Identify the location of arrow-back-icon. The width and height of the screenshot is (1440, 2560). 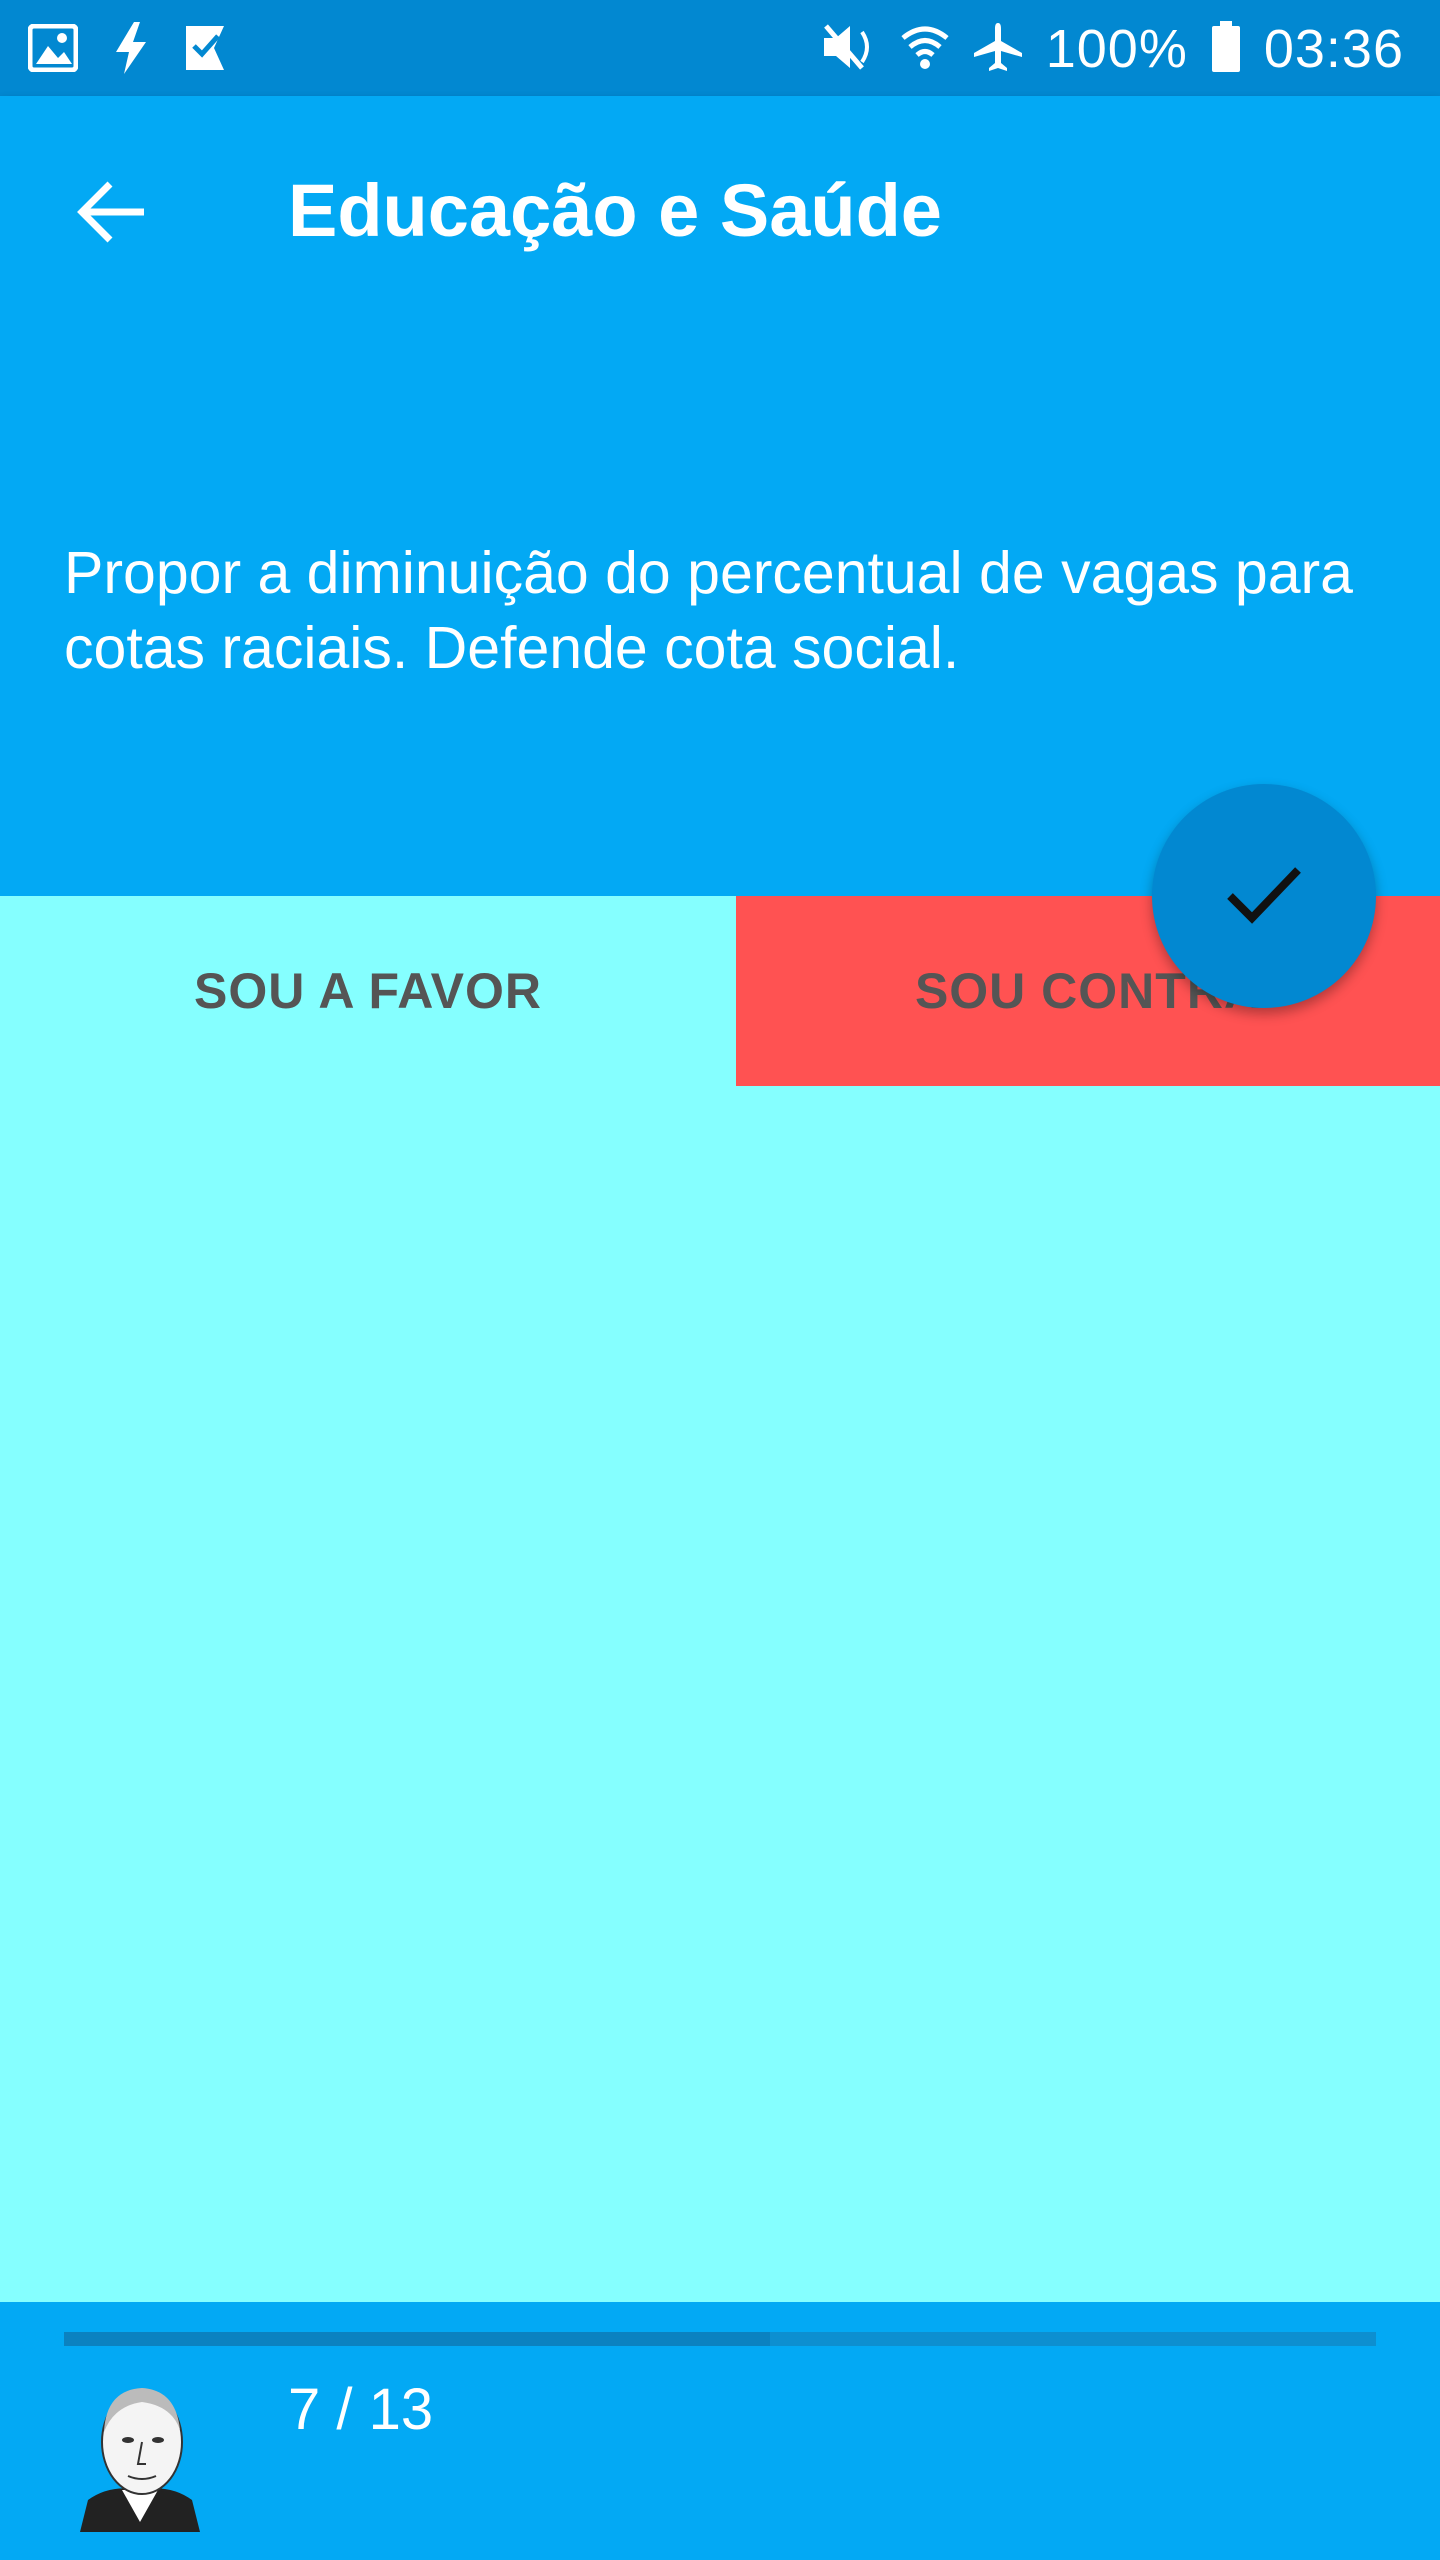
(112, 214).